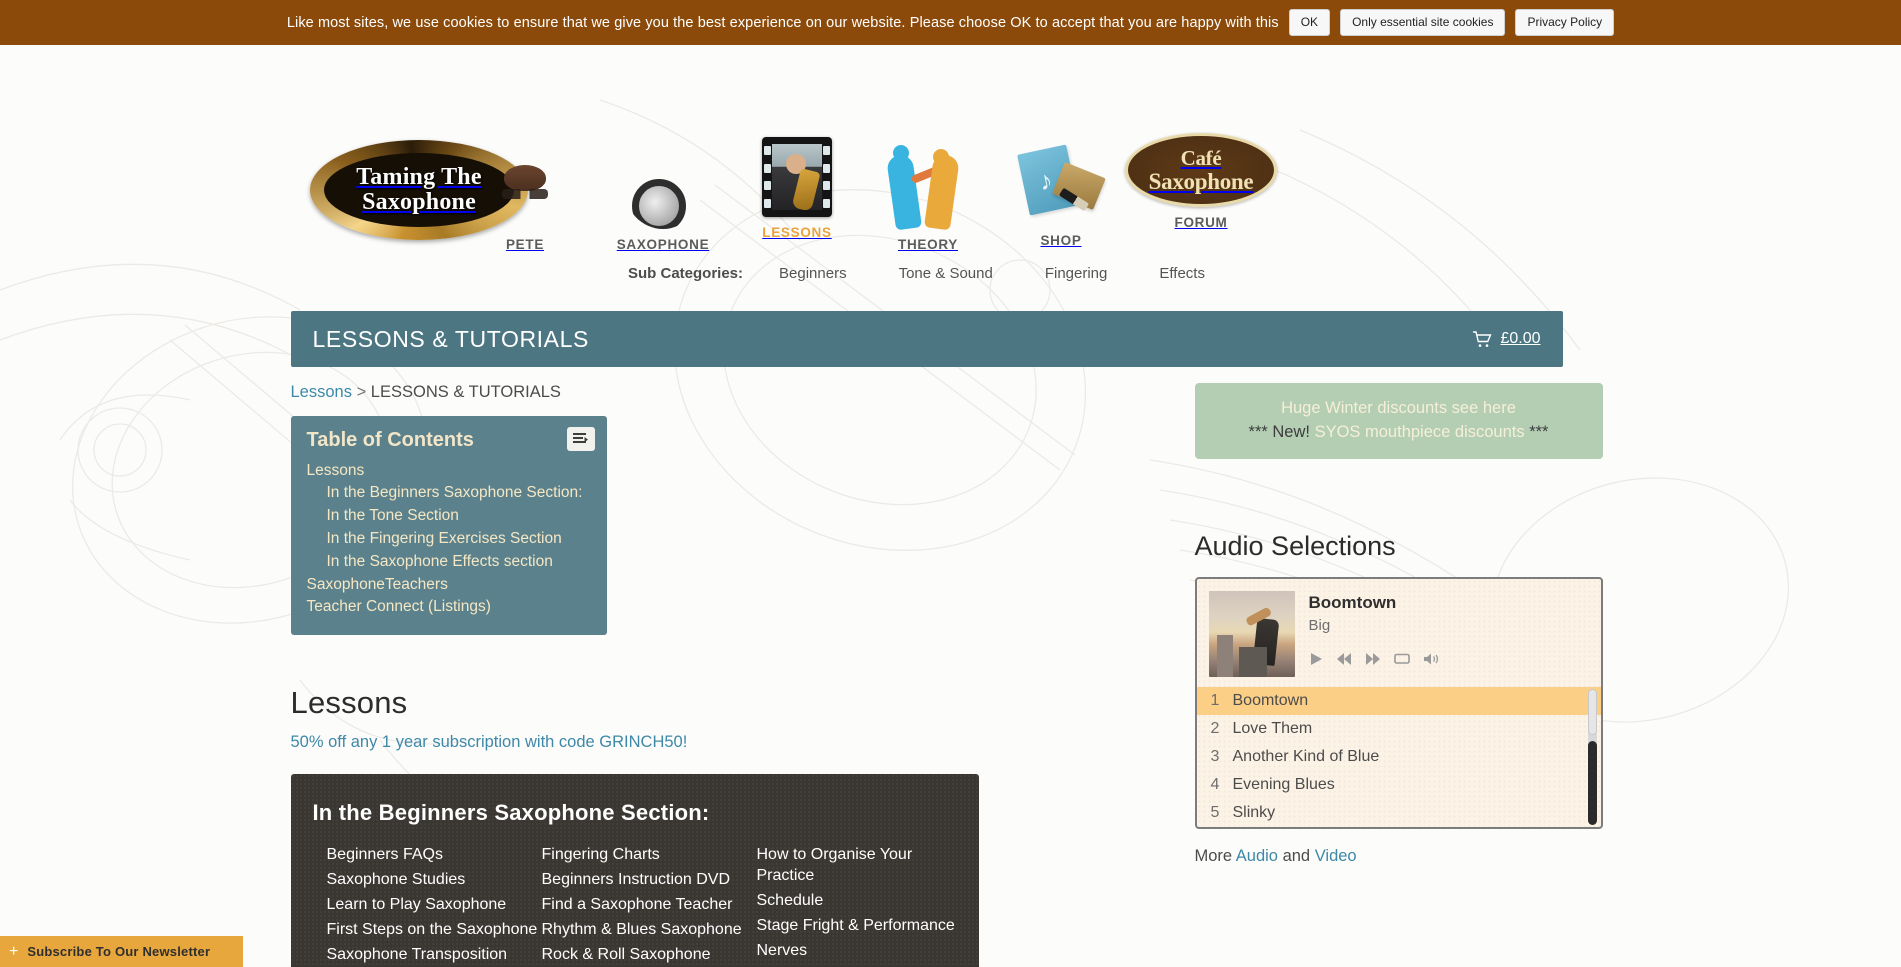  I want to click on link-beginners-faqs: Beginners FAQs, so click(434, 854).